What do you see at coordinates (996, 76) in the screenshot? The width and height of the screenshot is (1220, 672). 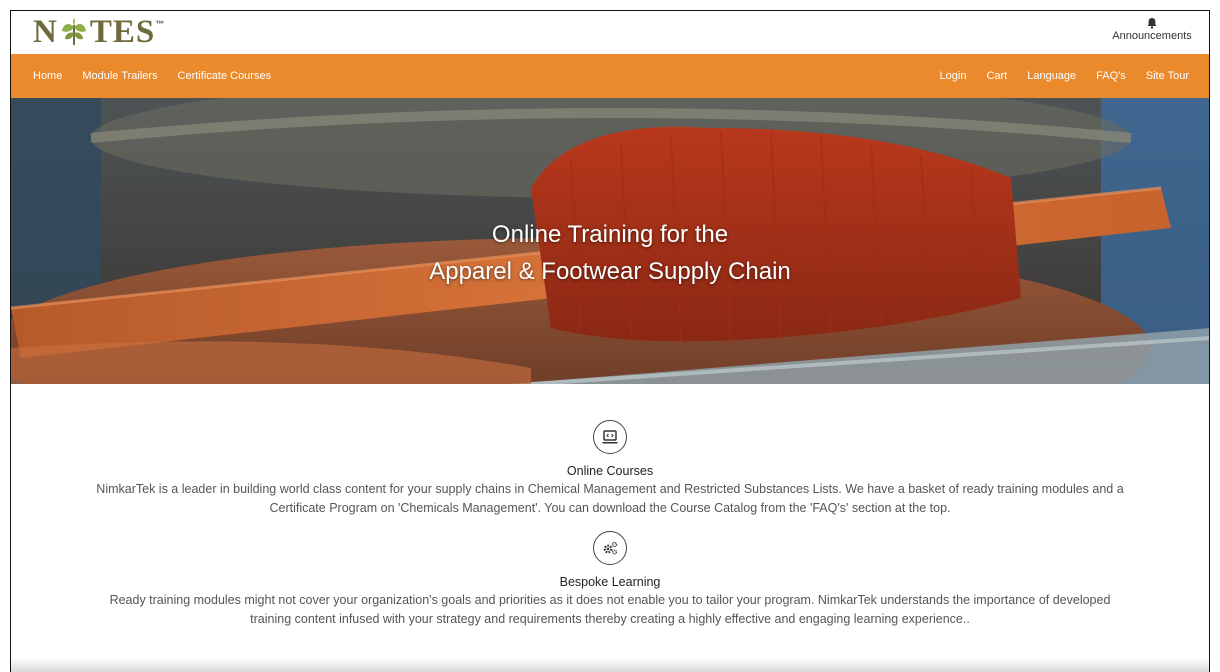 I see `nav-cart: Cart` at bounding box center [996, 76].